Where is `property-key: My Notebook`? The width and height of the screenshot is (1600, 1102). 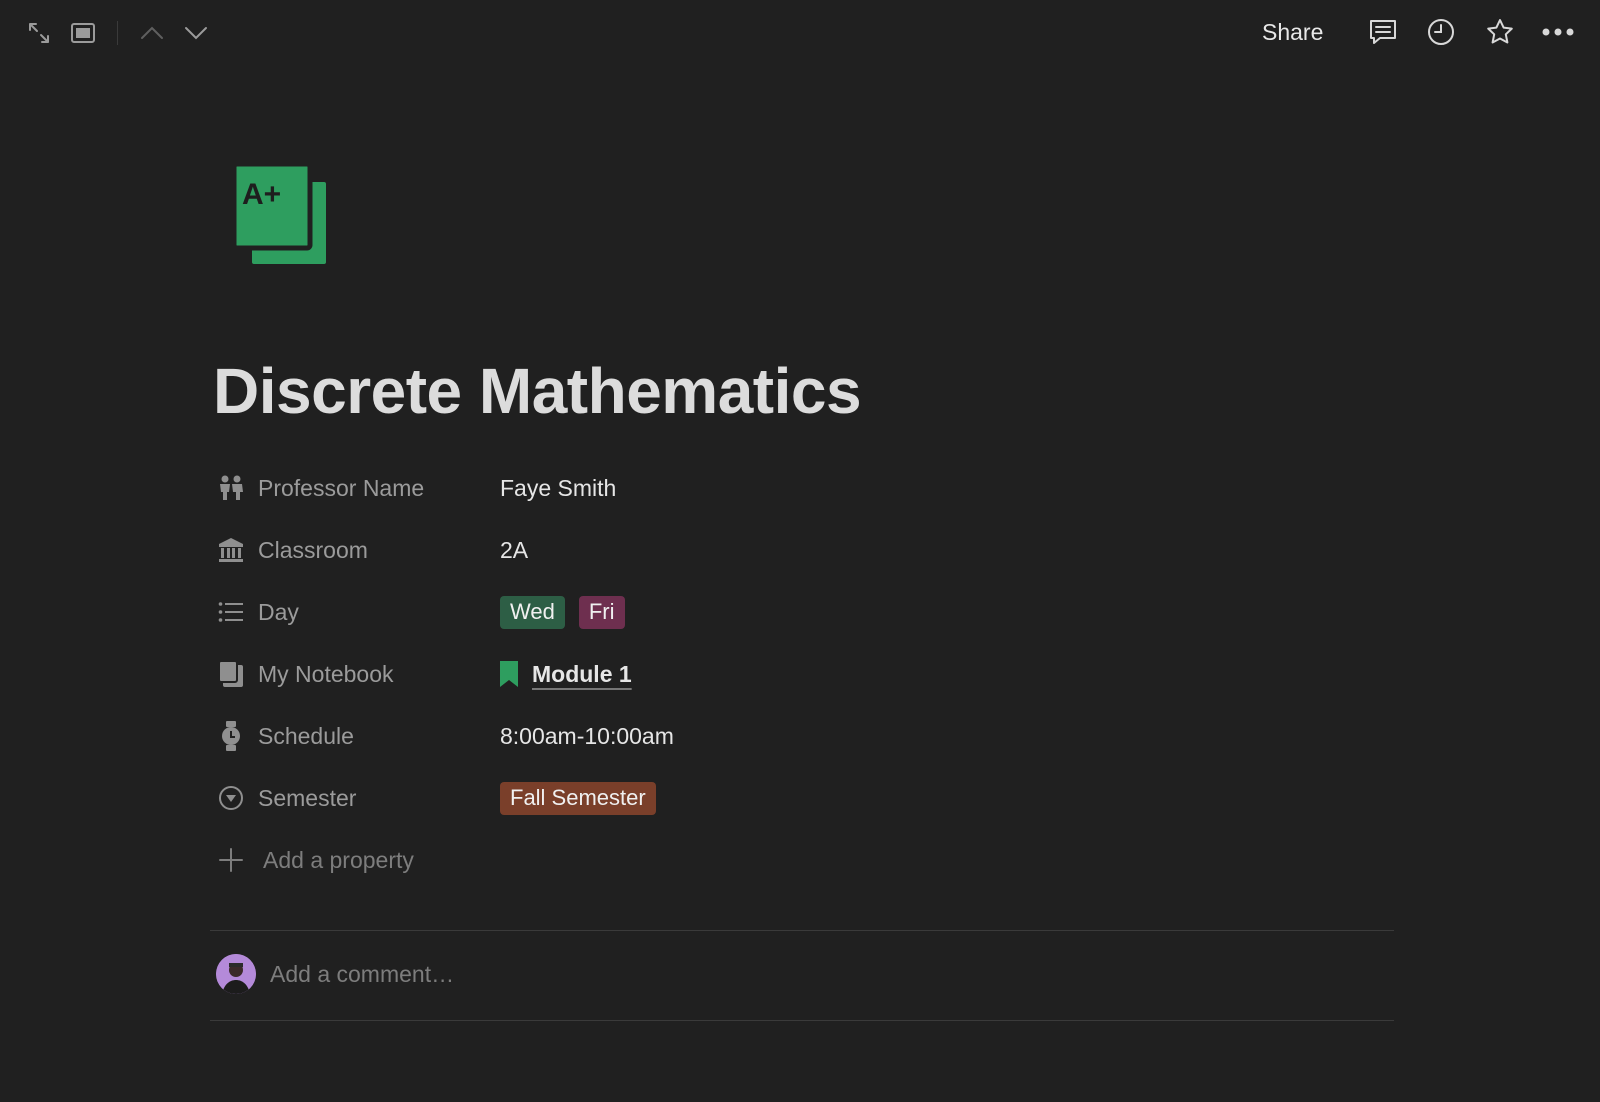
property-key: My Notebook is located at coordinates (361, 674).